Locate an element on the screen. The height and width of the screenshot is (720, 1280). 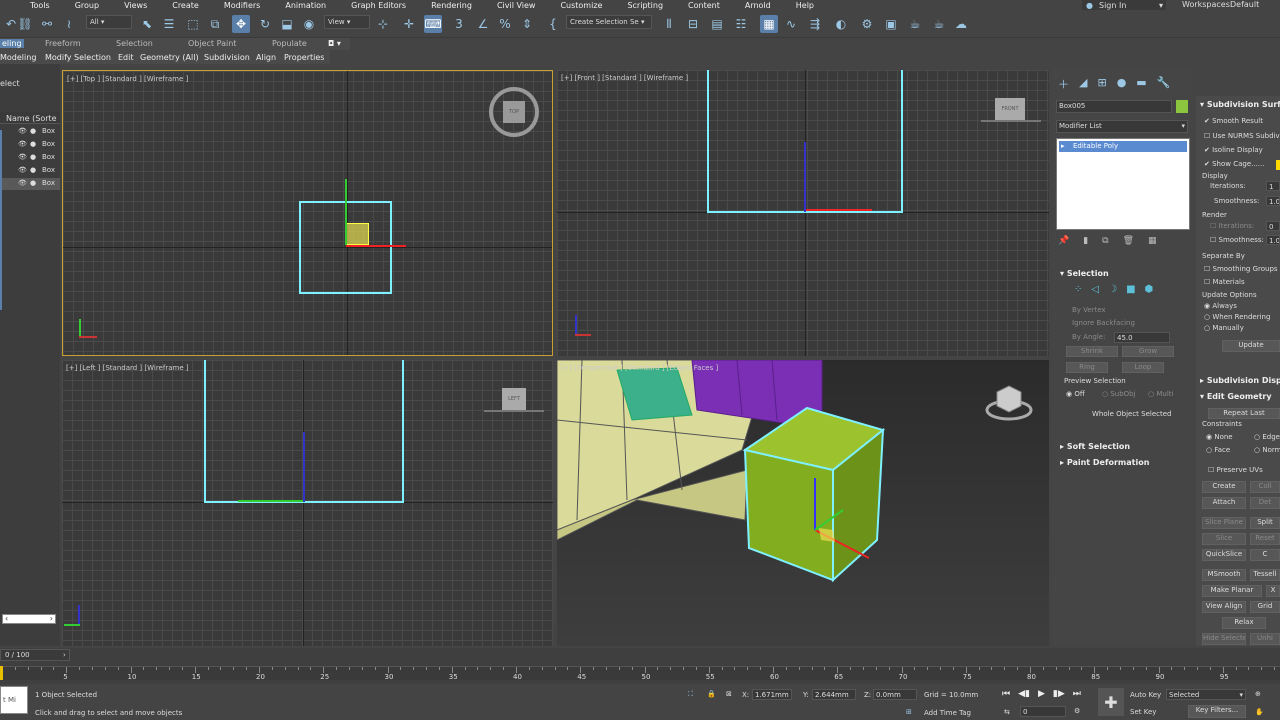
update-button: Update is located at coordinates (1251, 346).